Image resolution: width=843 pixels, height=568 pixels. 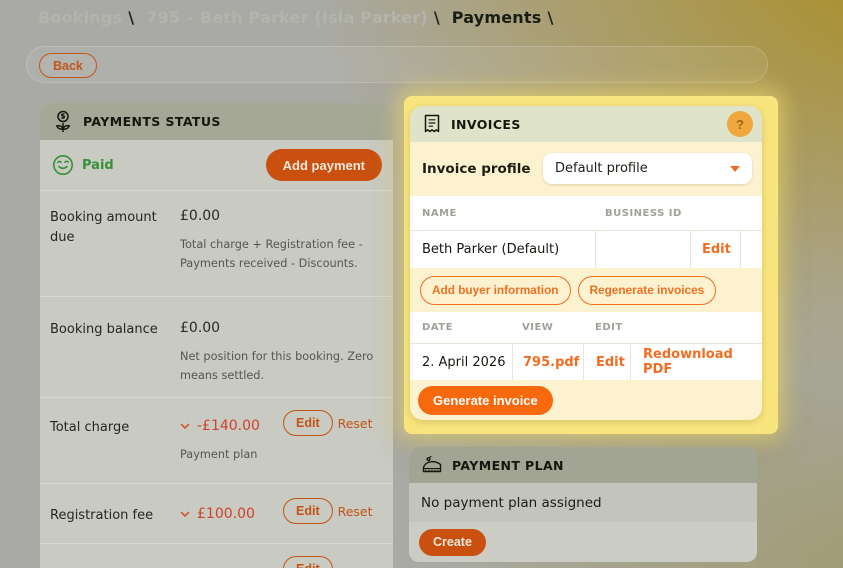 I want to click on toolbar: Back, so click(x=397, y=64).